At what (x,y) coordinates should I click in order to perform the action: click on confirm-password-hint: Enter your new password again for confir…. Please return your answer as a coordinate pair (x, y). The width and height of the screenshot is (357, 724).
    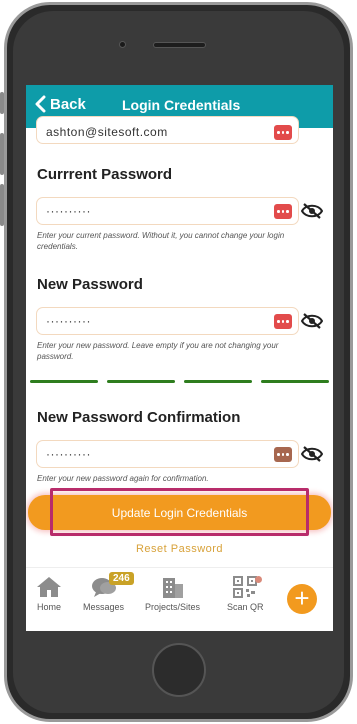
    Looking at the image, I should click on (123, 478).